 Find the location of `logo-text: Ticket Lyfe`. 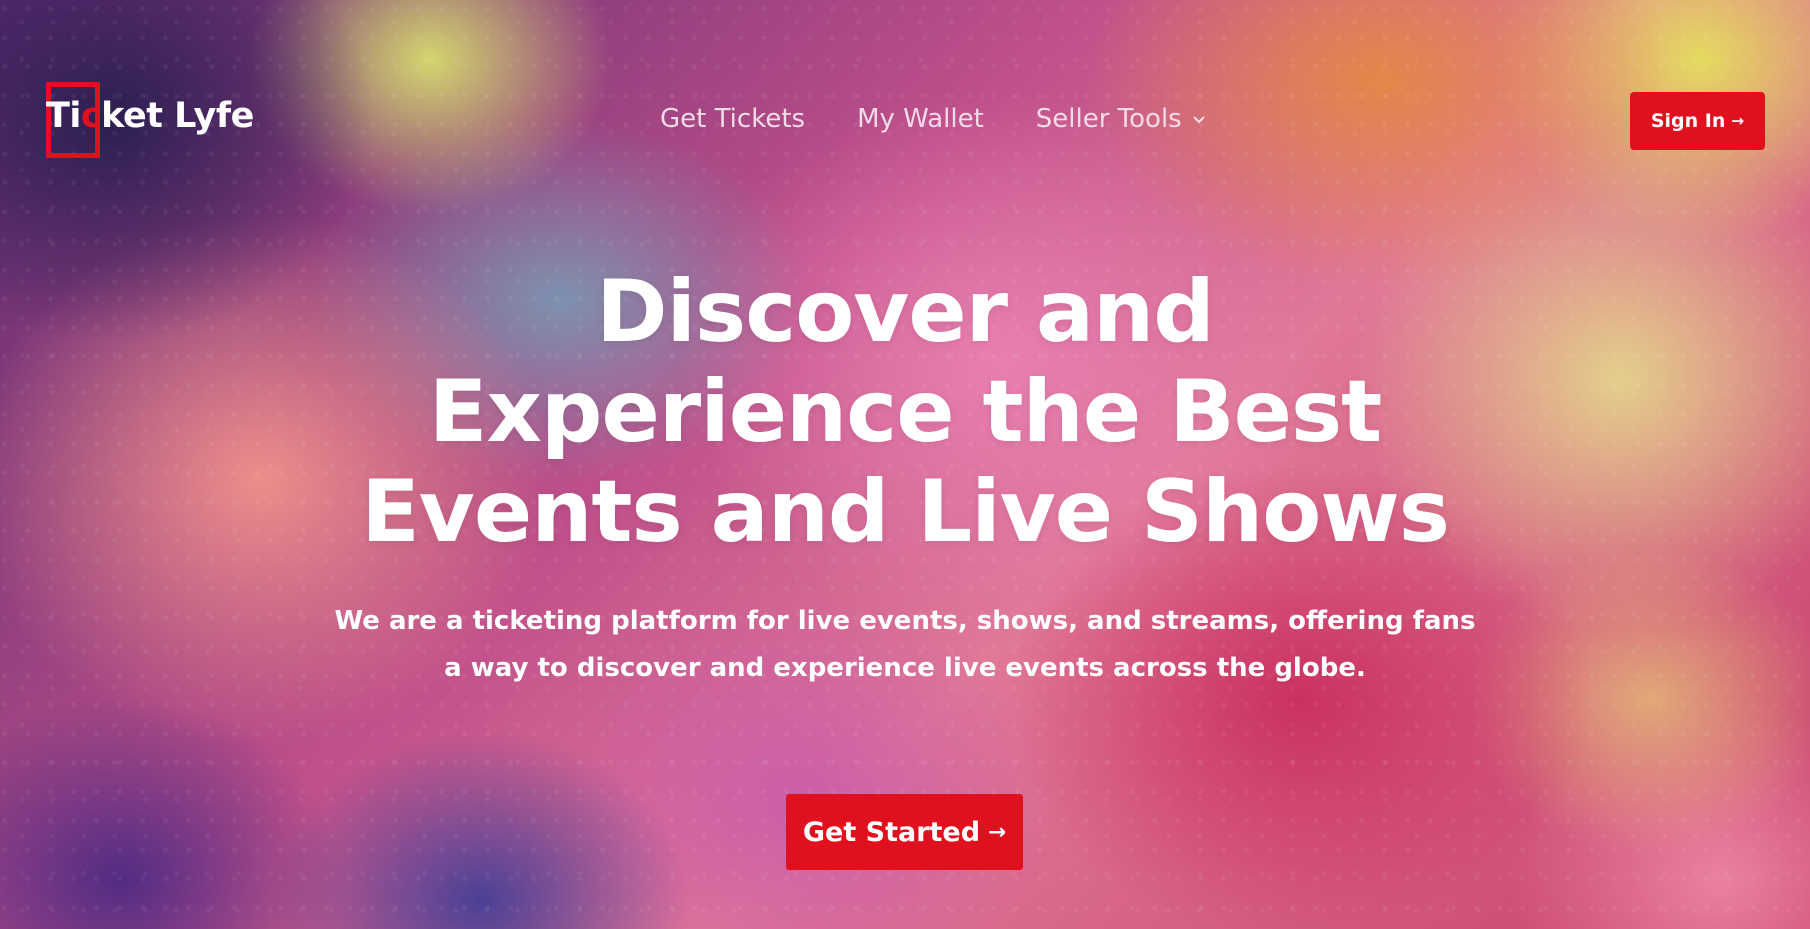

logo-text: Ticket Lyfe is located at coordinates (150, 116).